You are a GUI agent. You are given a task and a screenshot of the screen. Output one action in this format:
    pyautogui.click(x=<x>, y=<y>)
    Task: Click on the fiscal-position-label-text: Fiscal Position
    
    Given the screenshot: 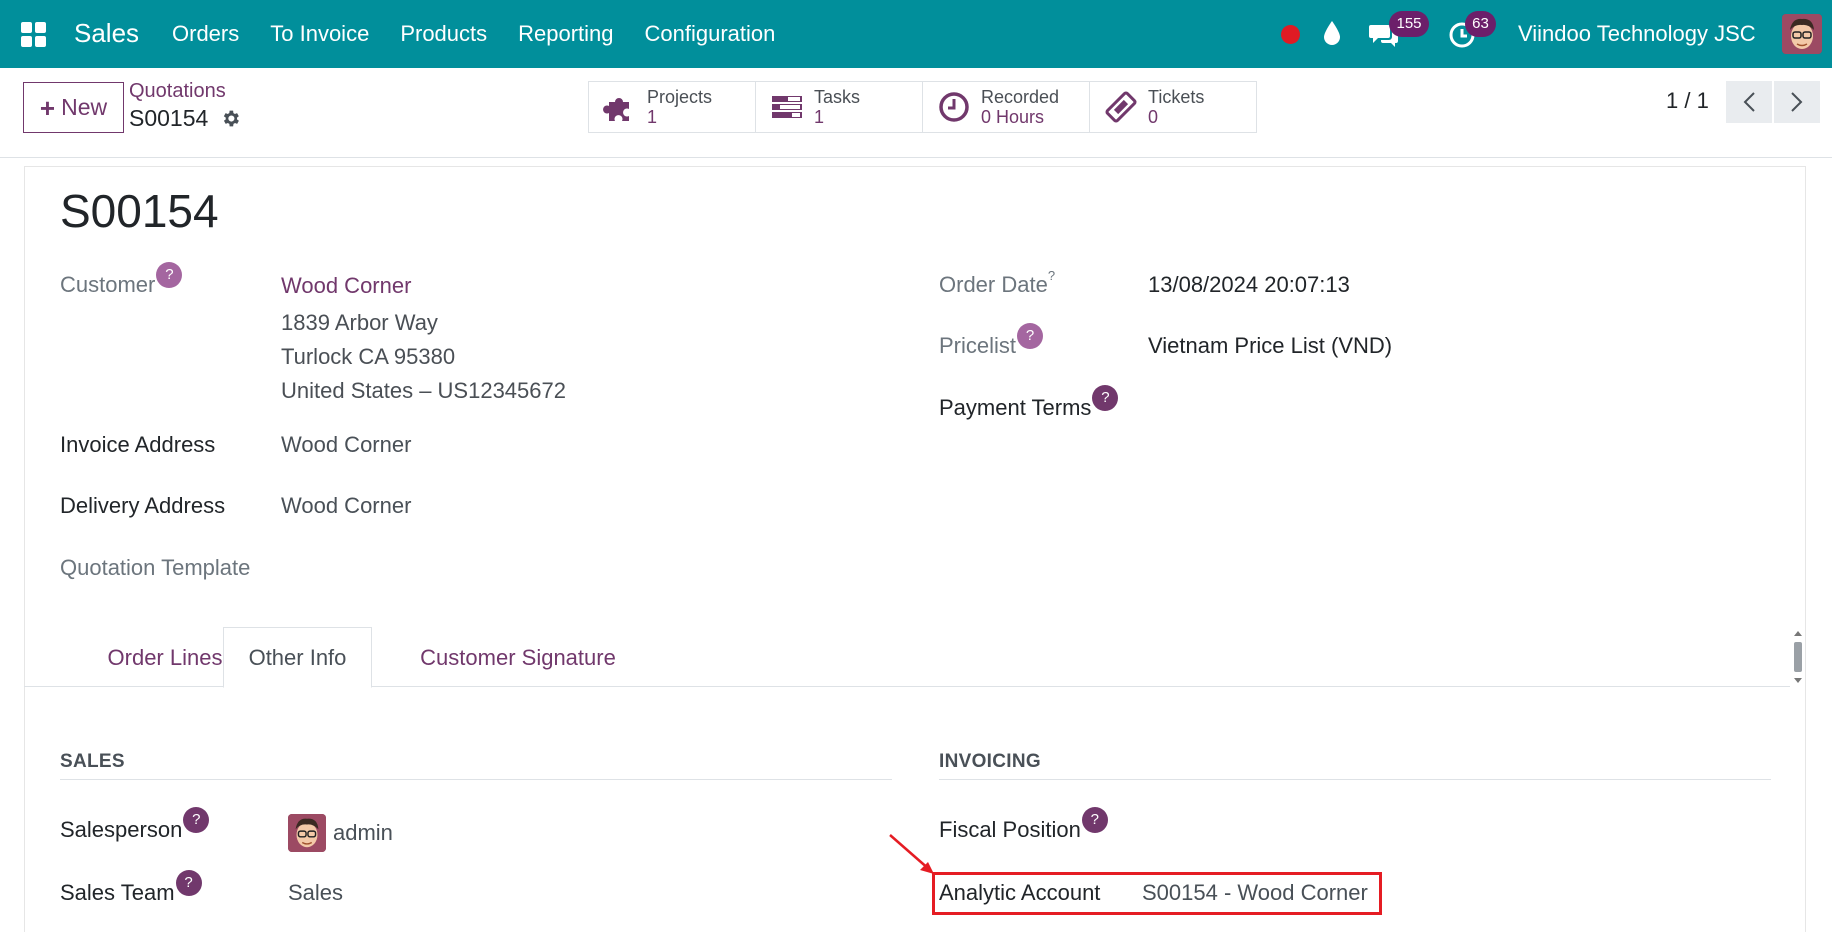 What is the action you would take?
    pyautogui.click(x=1010, y=829)
    